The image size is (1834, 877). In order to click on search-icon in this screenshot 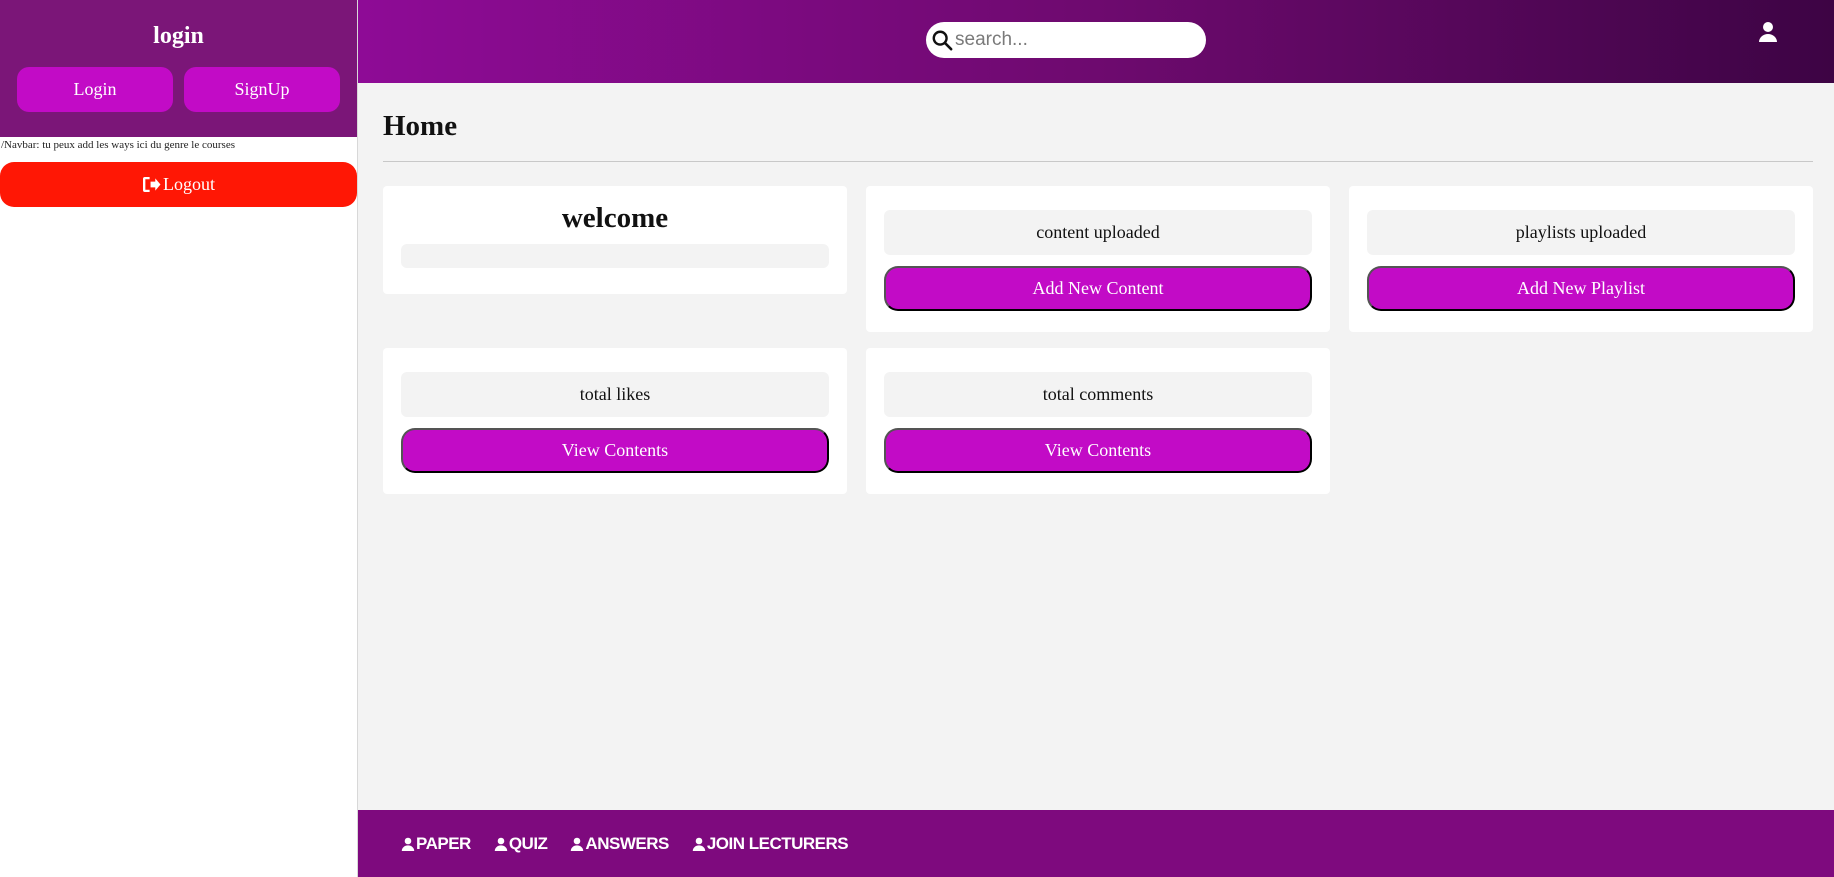, I will do `click(942, 40)`.